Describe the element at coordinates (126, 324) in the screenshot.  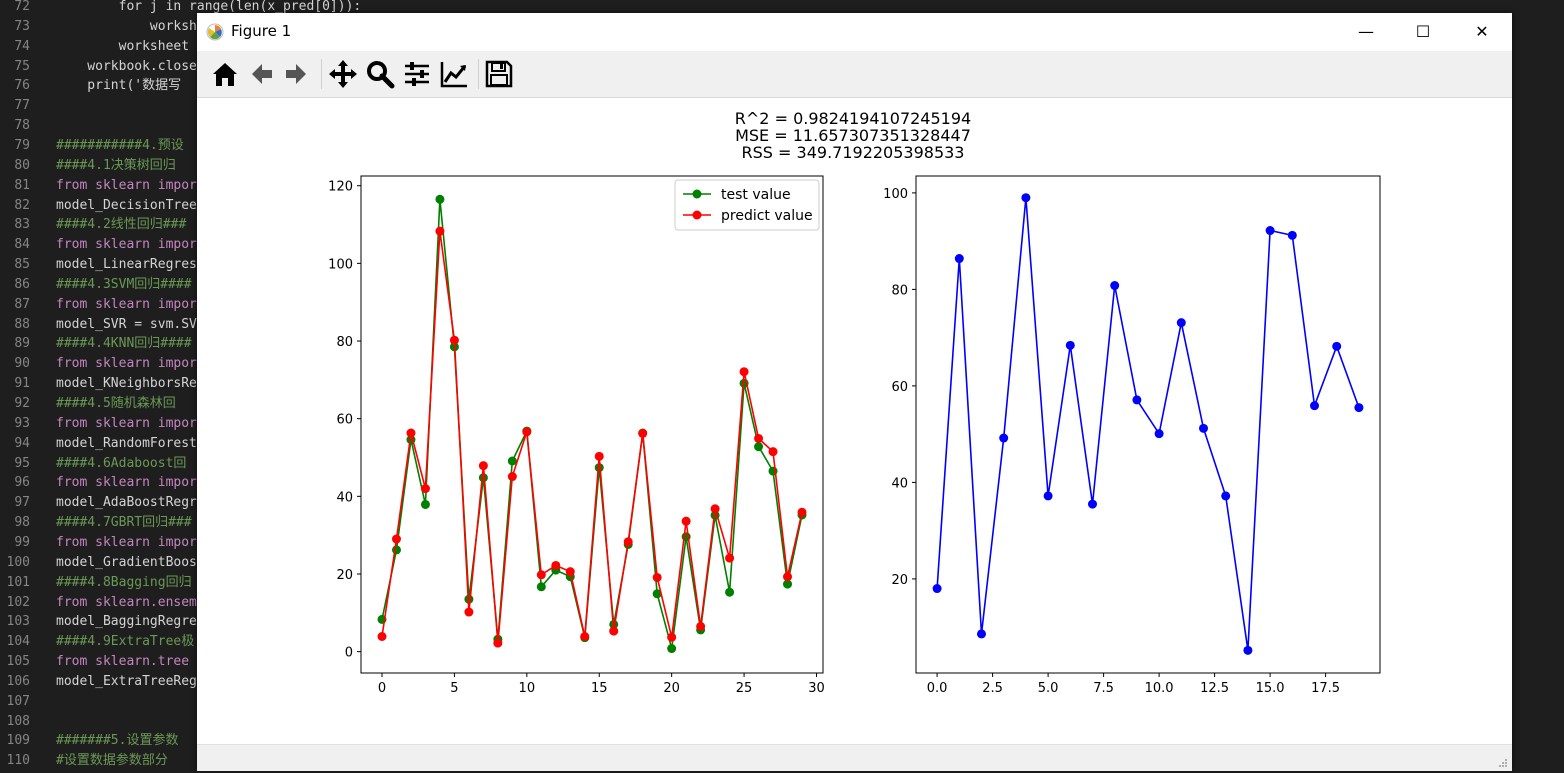
I see `code-text: model_SVR = svm.SV` at that location.